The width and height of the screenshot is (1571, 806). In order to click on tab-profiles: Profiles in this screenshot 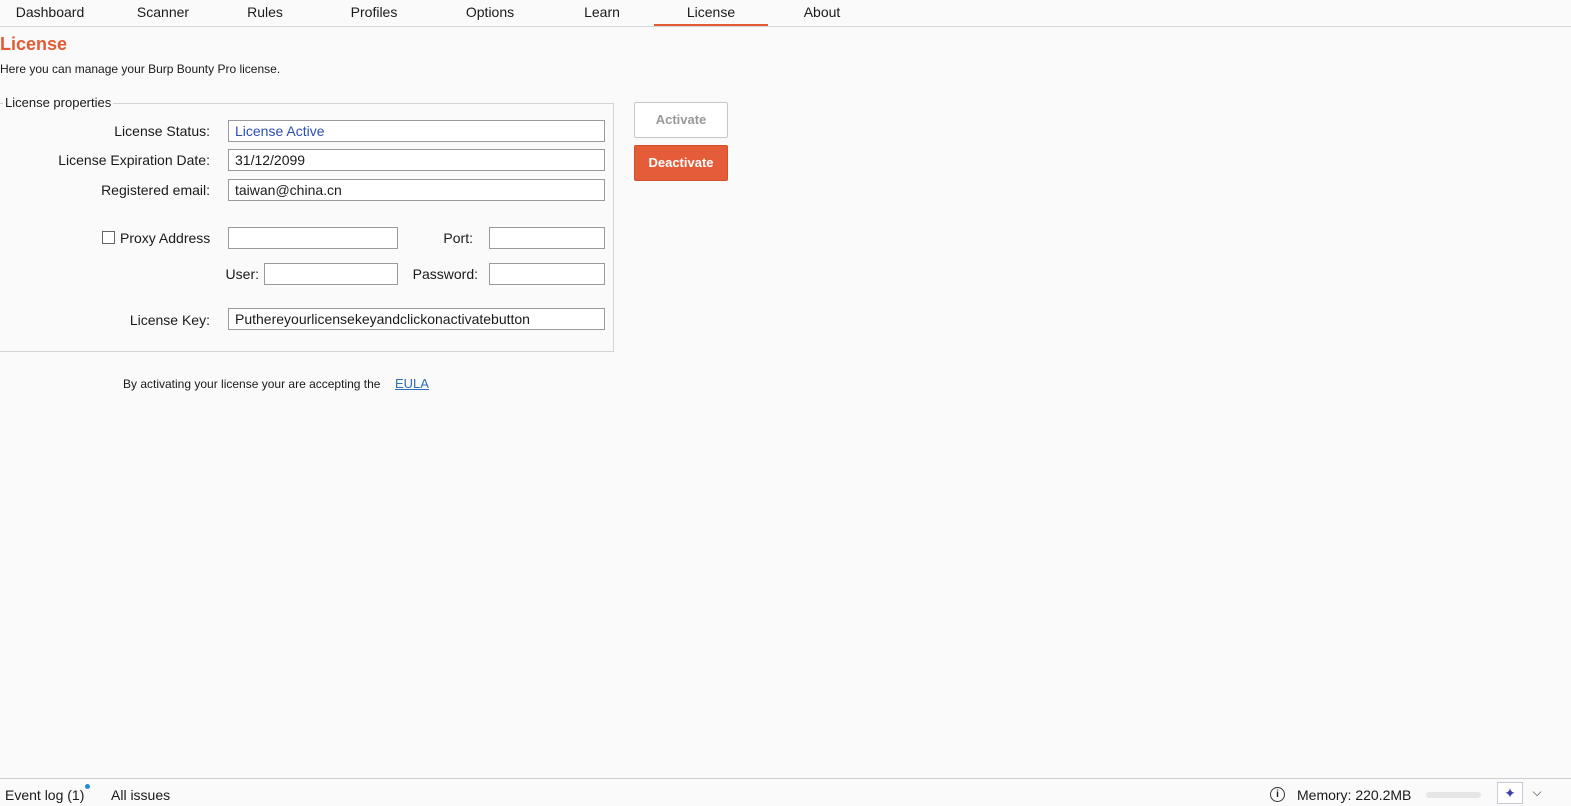, I will do `click(374, 12)`.